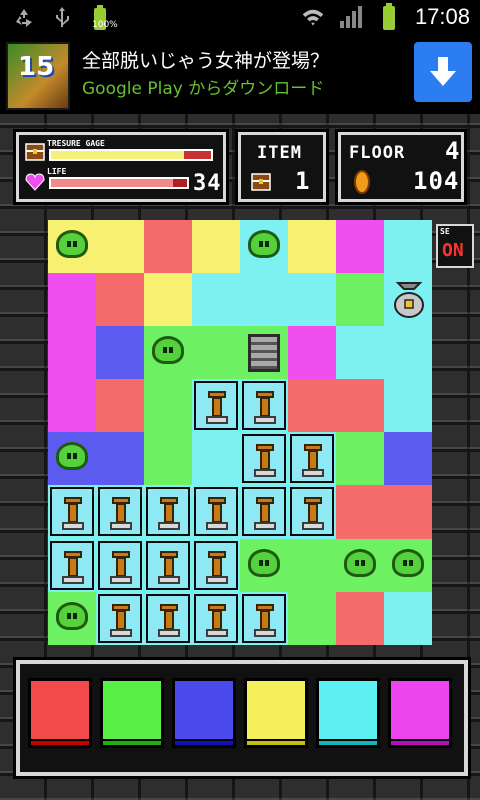  Describe the element at coordinates (38, 76) in the screenshot. I see `ad-thumbnail: 15` at that location.